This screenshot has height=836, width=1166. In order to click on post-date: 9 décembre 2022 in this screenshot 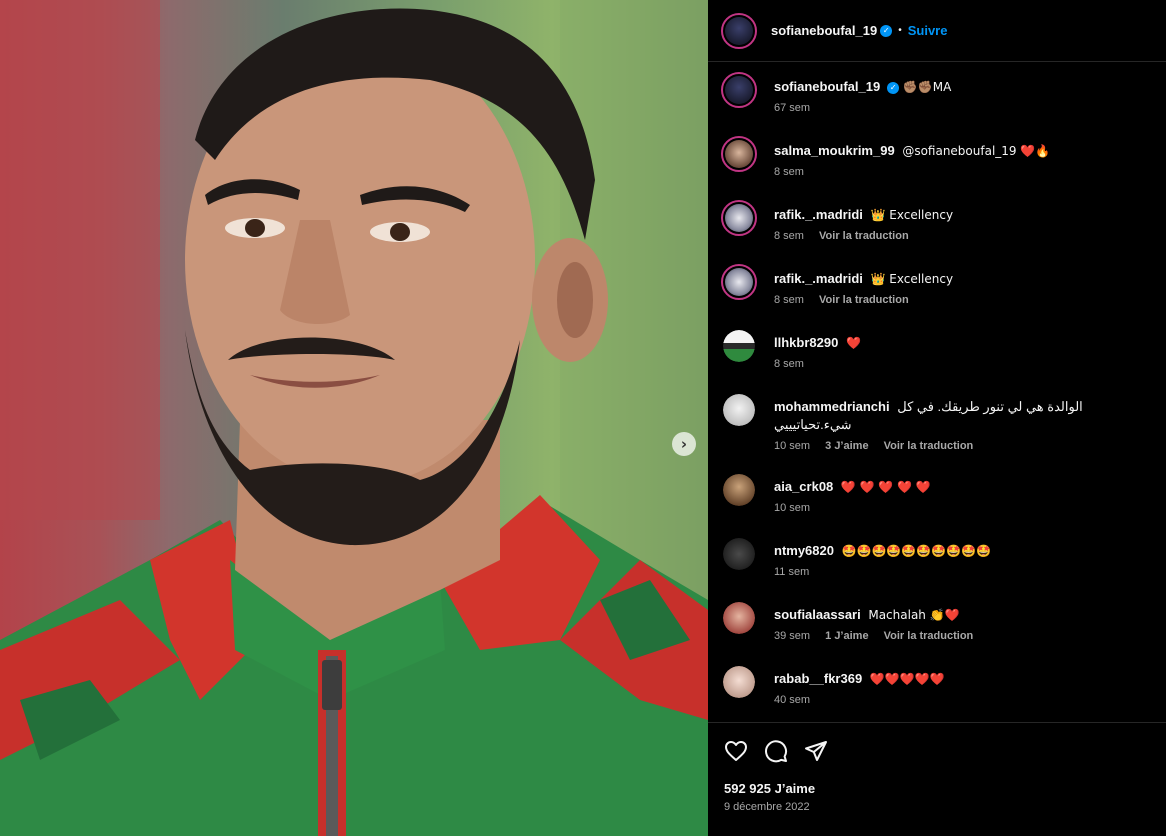, I will do `click(767, 807)`.